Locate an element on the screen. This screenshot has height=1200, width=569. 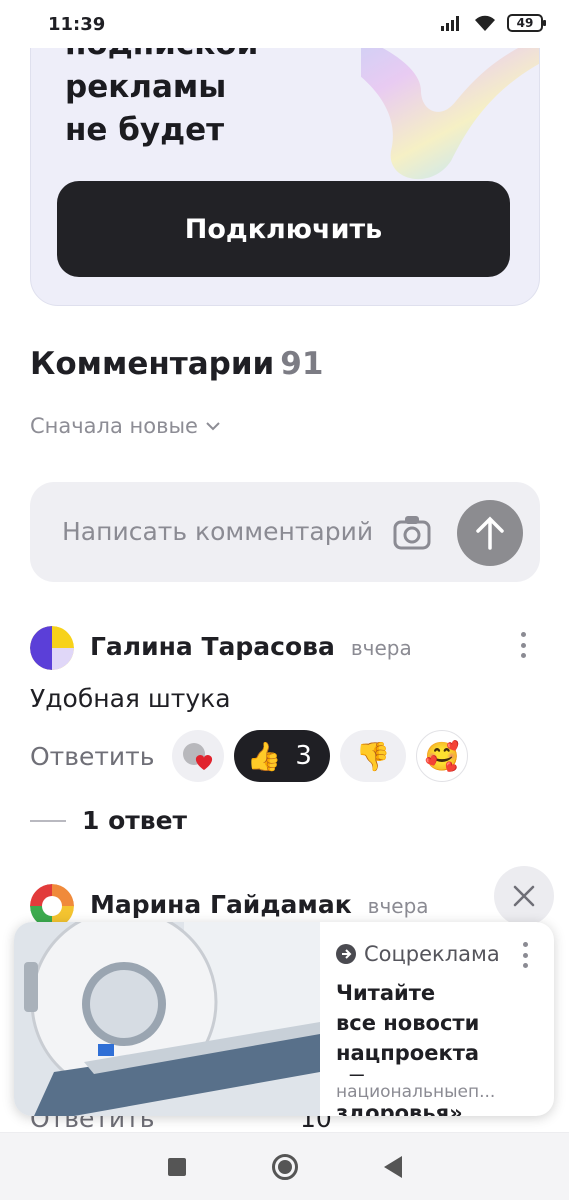
arrow-up-icon is located at coordinates (490, 533).